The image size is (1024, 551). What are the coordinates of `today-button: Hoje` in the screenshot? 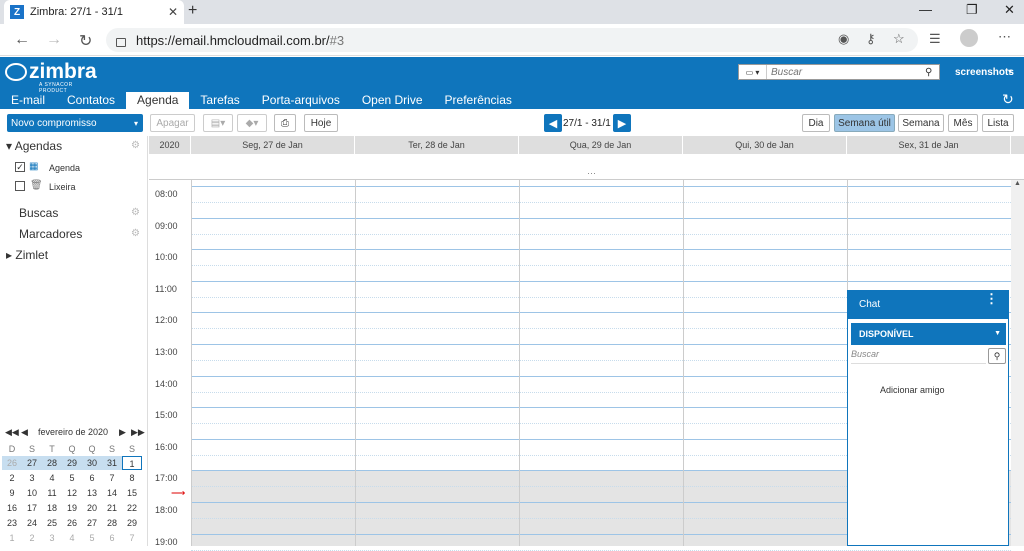 It's located at (321, 123).